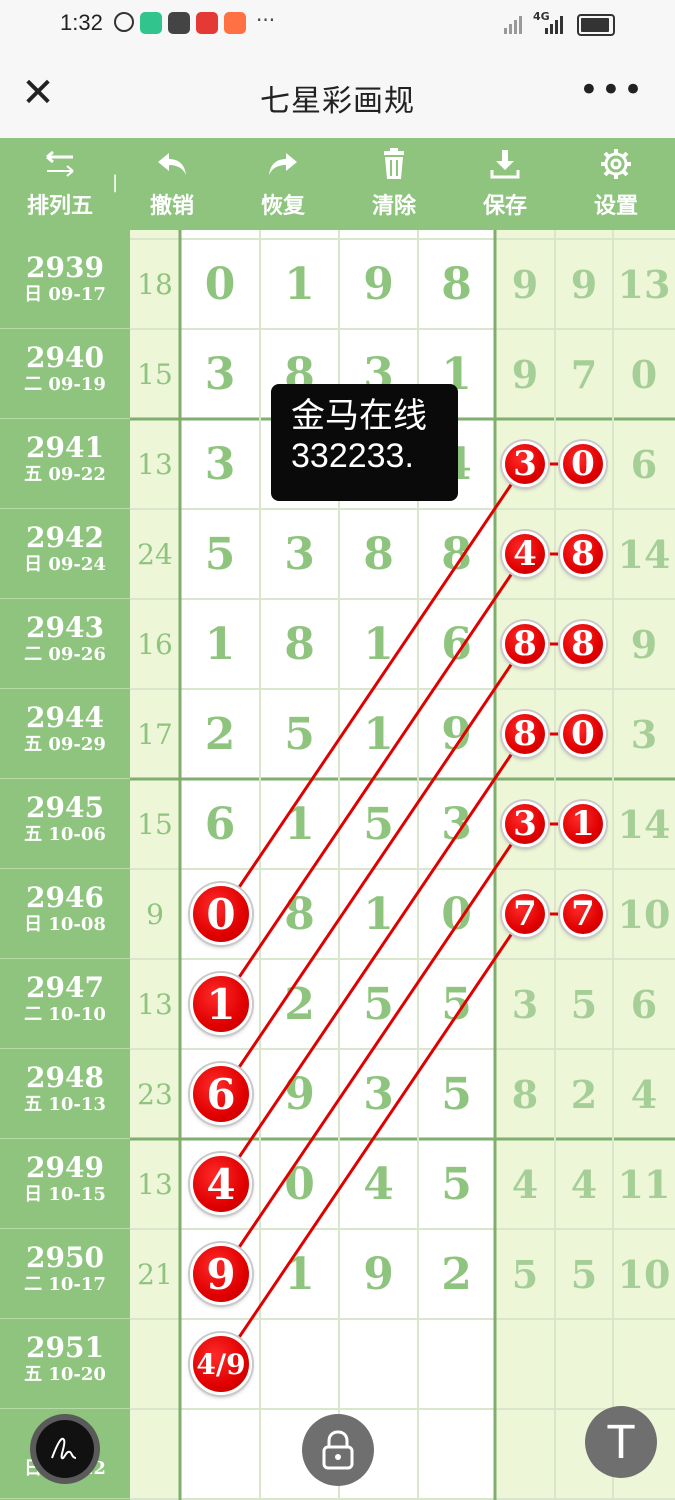 This screenshot has width=675, height=1500. What do you see at coordinates (171, 206) in the screenshot?
I see `undo-label: 撤销` at bounding box center [171, 206].